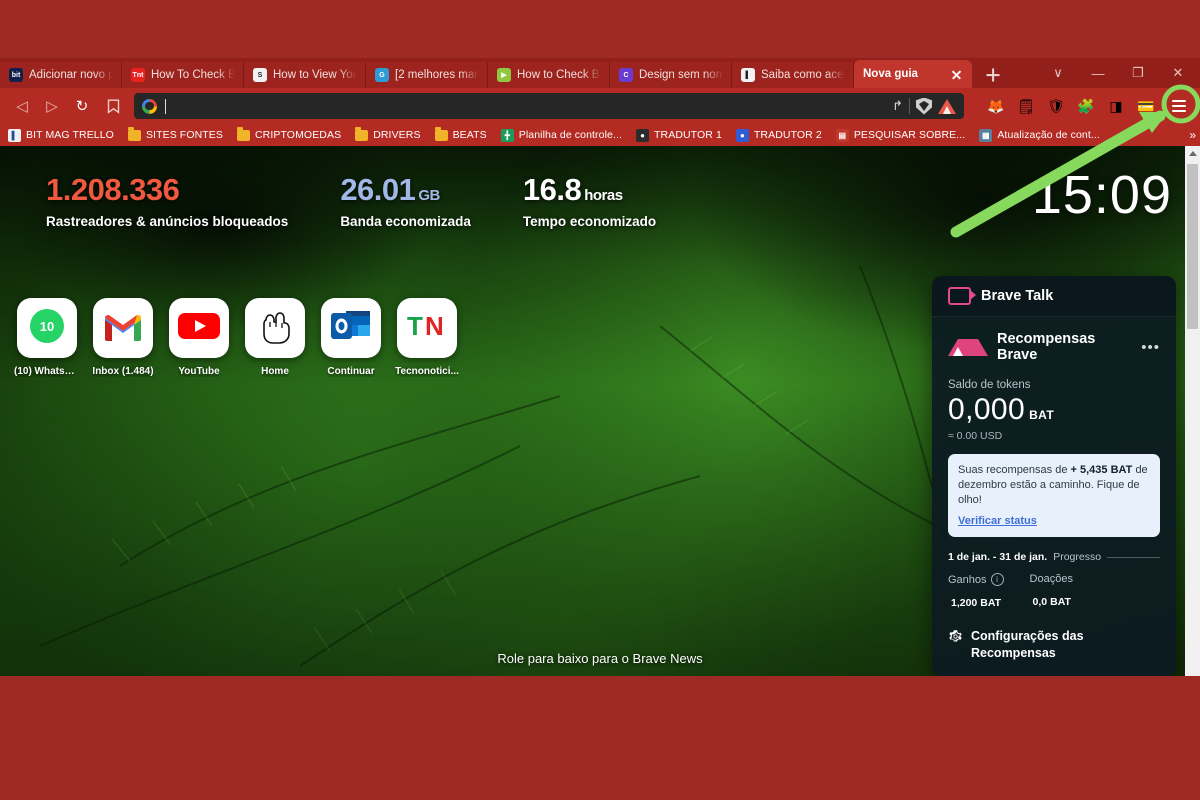 The width and height of the screenshot is (1200, 800). Describe the element at coordinates (989, 385) in the screenshot. I see `balance-label: Saldo de tokens` at that location.